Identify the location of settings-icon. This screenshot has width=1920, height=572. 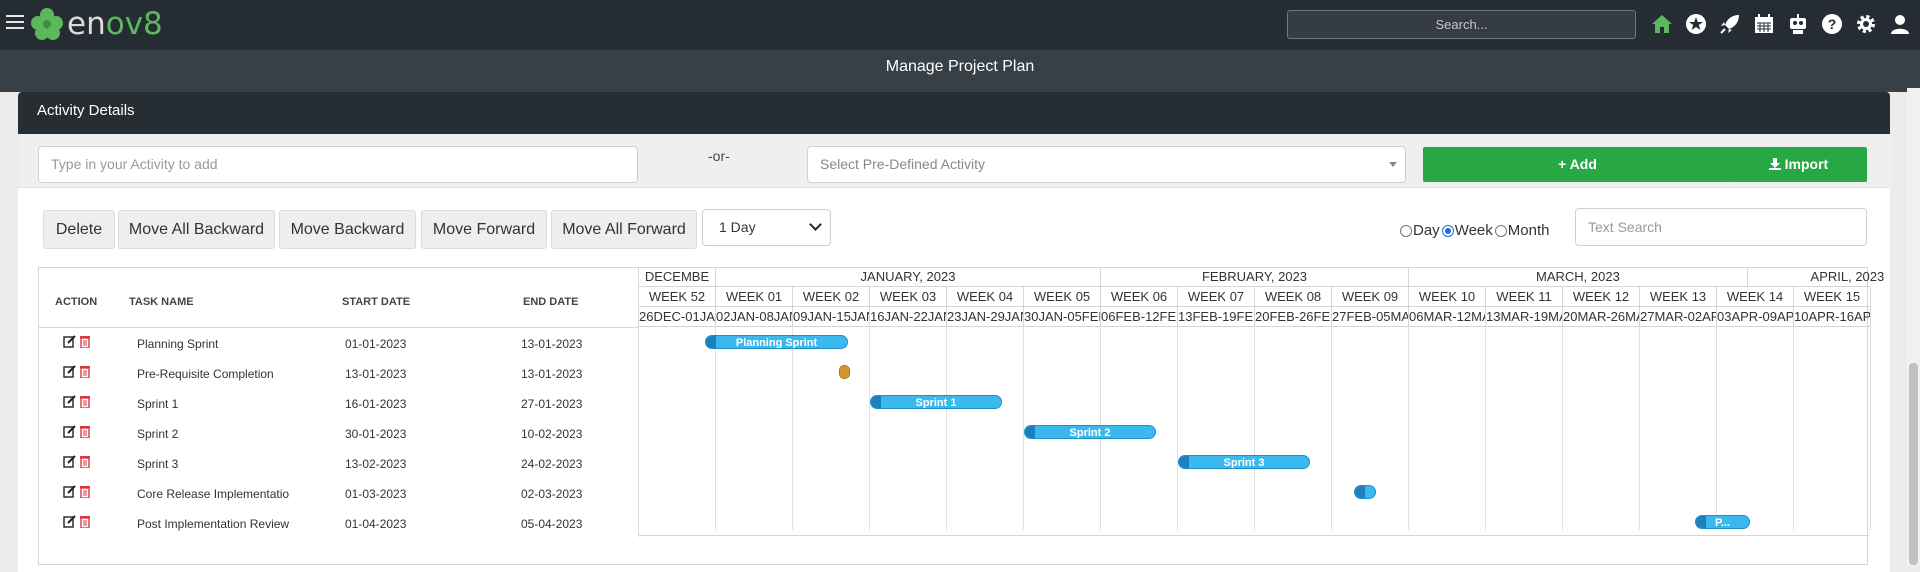
(1866, 24).